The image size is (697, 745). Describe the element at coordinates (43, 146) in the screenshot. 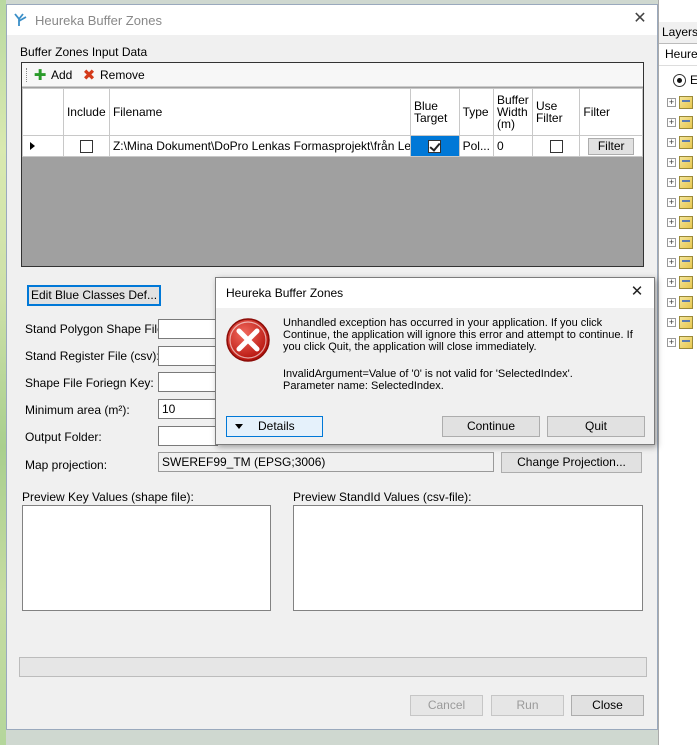

I see `row-indicator` at that location.